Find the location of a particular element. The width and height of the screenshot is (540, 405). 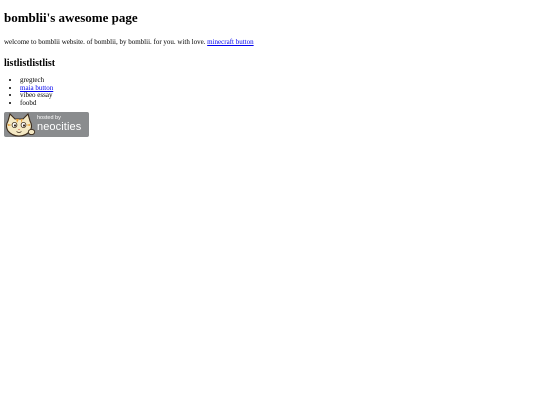

item-list: gregtech maia button vibeo essay foobd is located at coordinates (270, 92).